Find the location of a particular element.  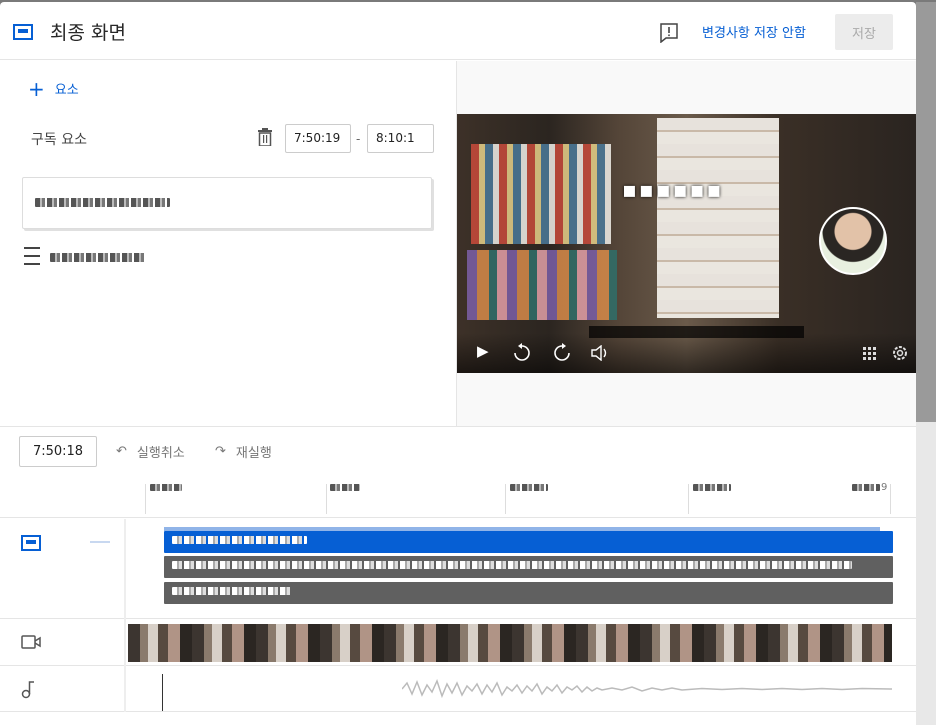

undo-button: ↶ 실행취소 is located at coordinates (150, 451).